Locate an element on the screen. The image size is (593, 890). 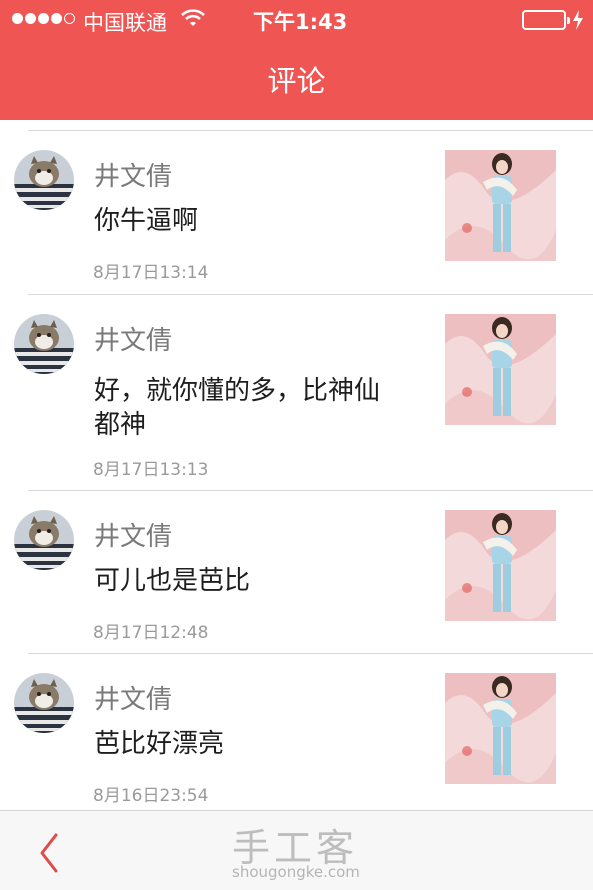
comment-text: 好，就你懂的多，比神仙都神 is located at coordinates (237, 408).